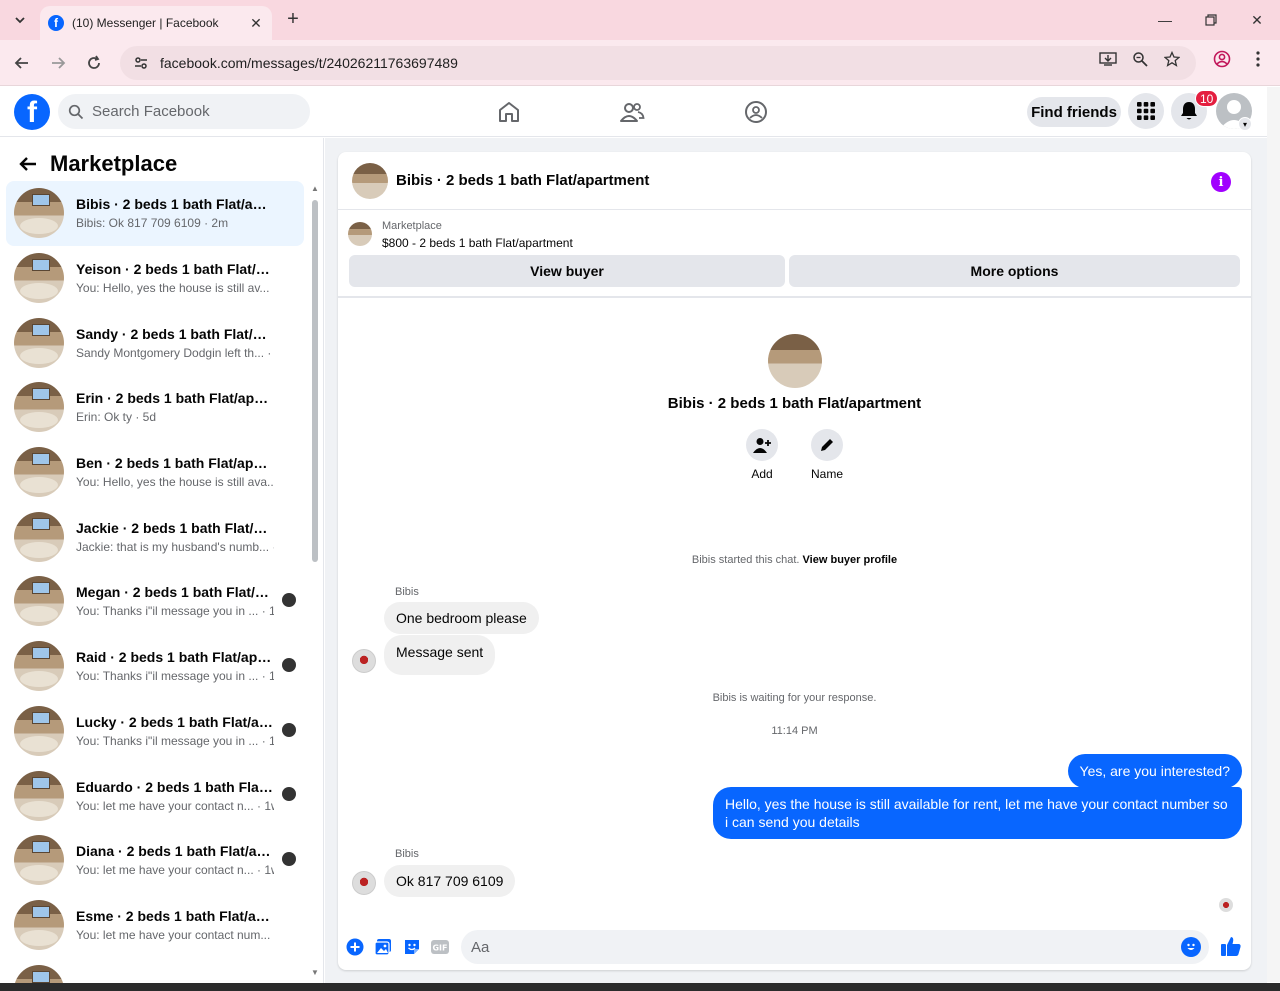  I want to click on pencil-icon, so click(827, 445).